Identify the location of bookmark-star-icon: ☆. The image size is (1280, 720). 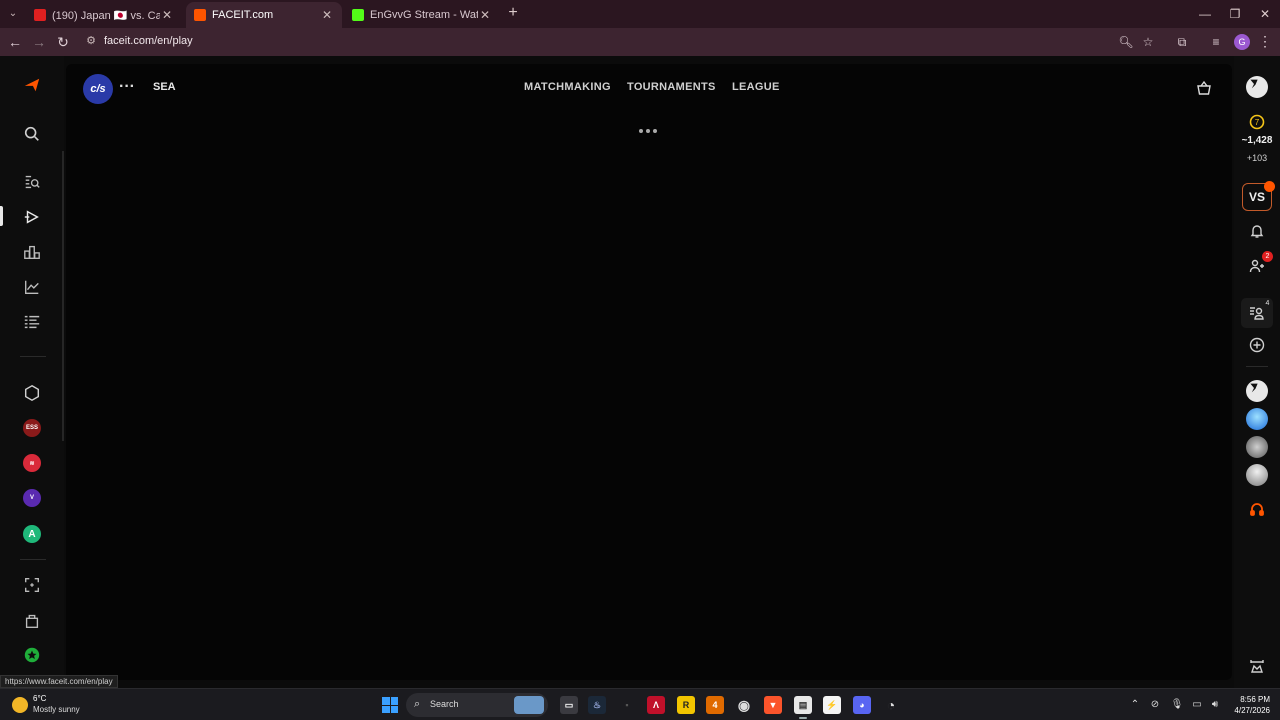
(1148, 42).